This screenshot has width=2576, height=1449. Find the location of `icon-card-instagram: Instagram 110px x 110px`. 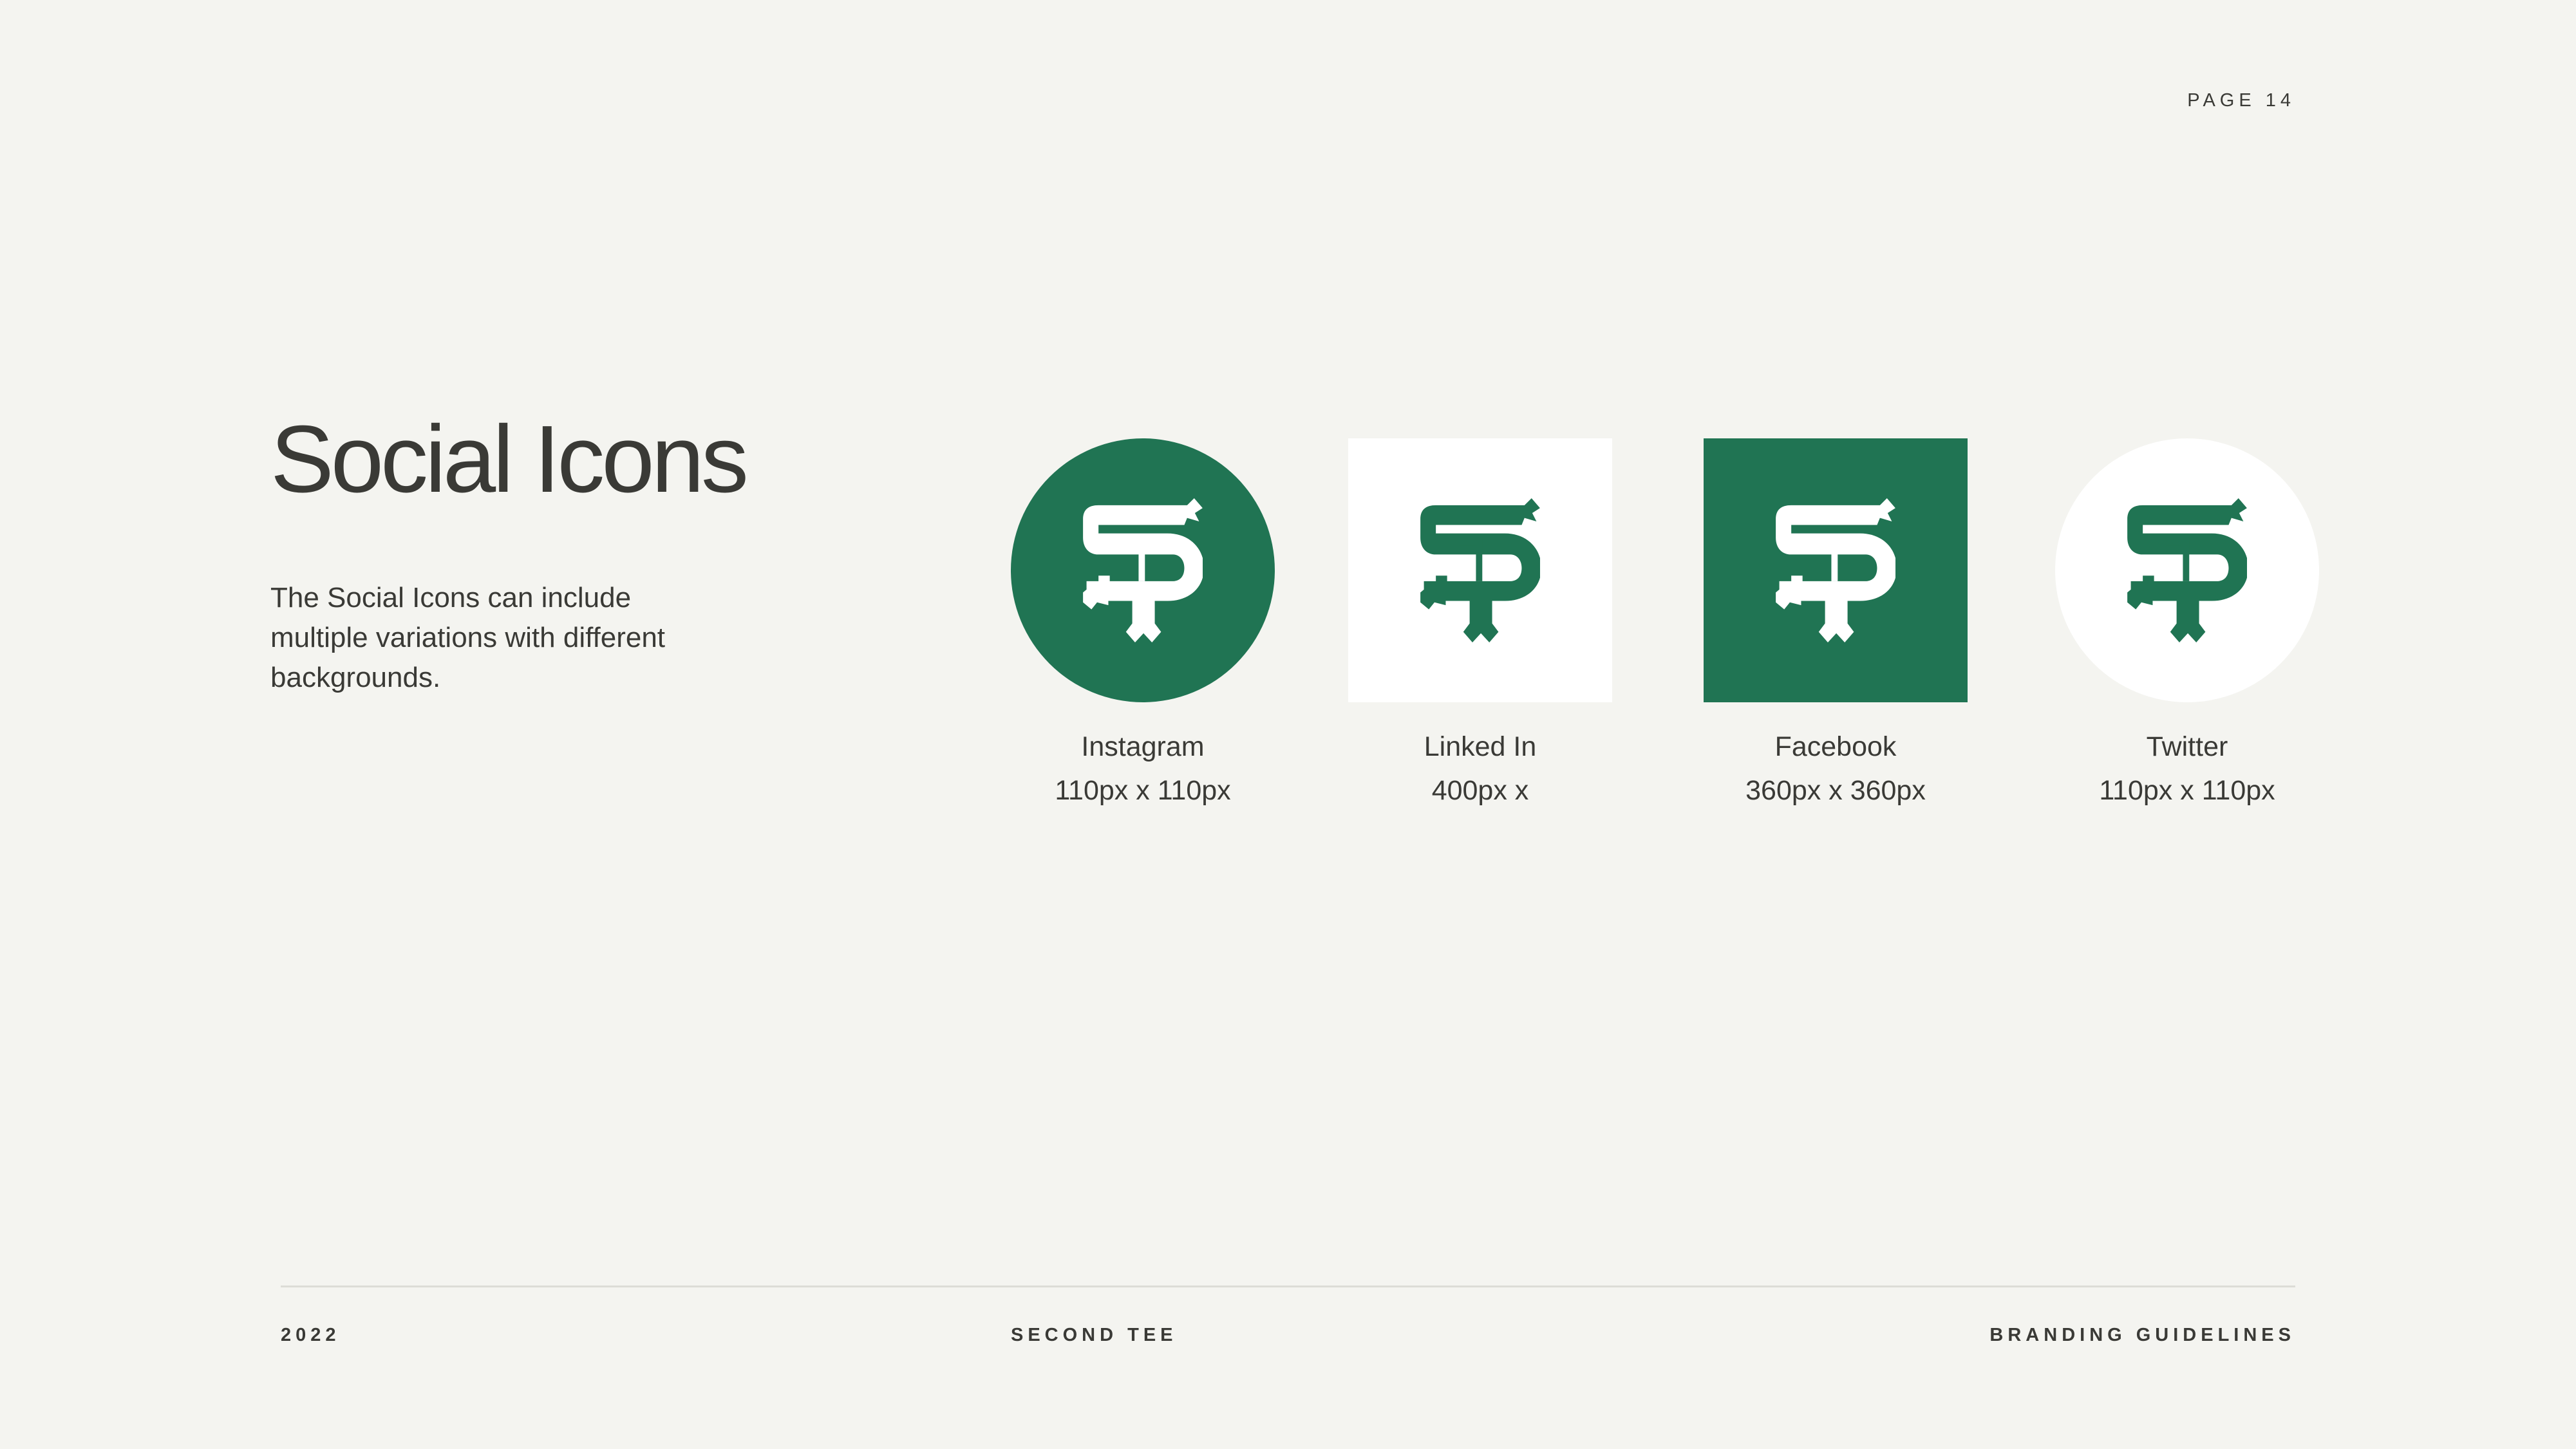

icon-card-instagram: Instagram 110px x 110px is located at coordinates (1143, 621).